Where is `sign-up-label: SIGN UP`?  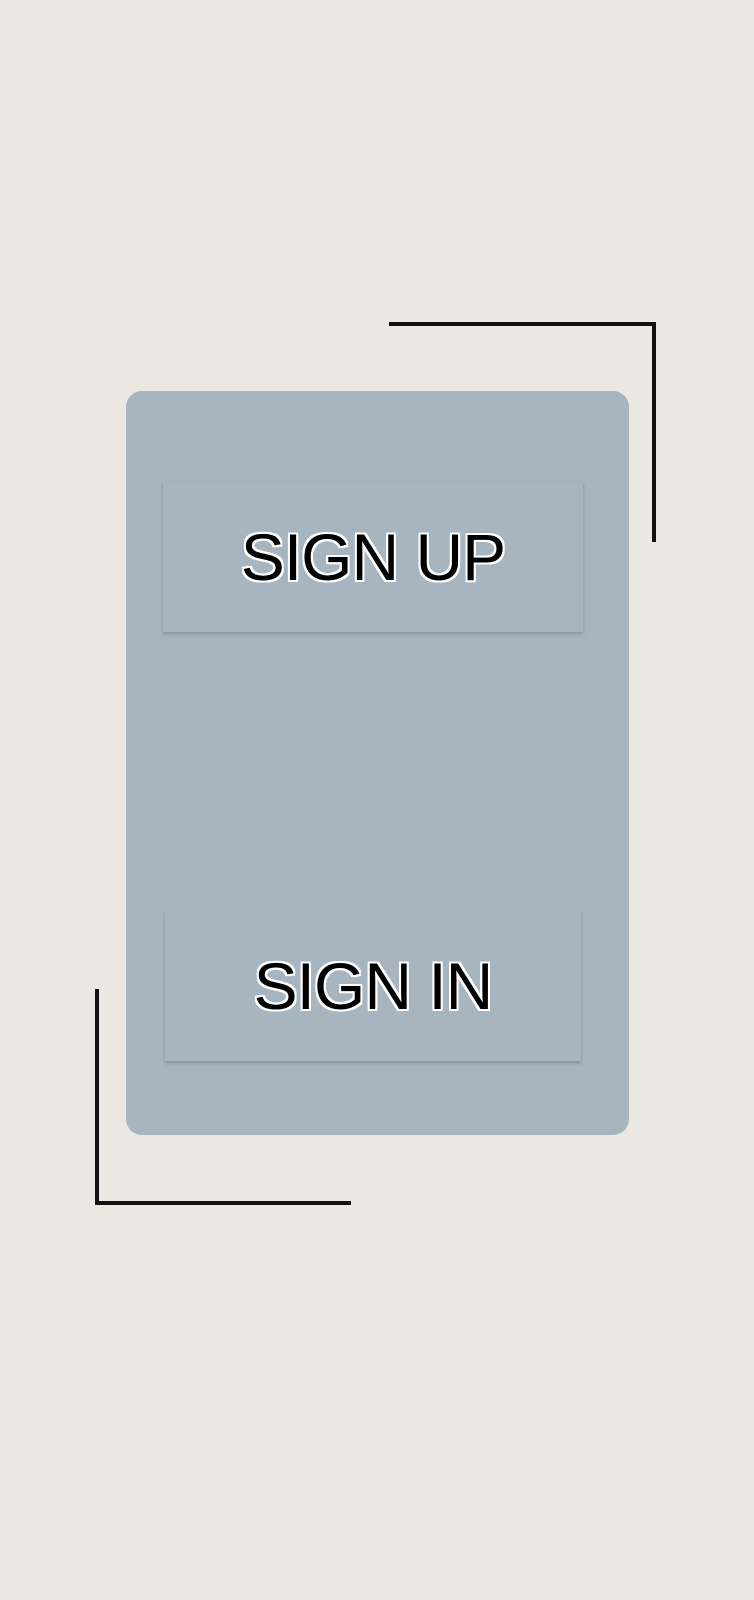 sign-up-label: SIGN UP is located at coordinates (373, 557).